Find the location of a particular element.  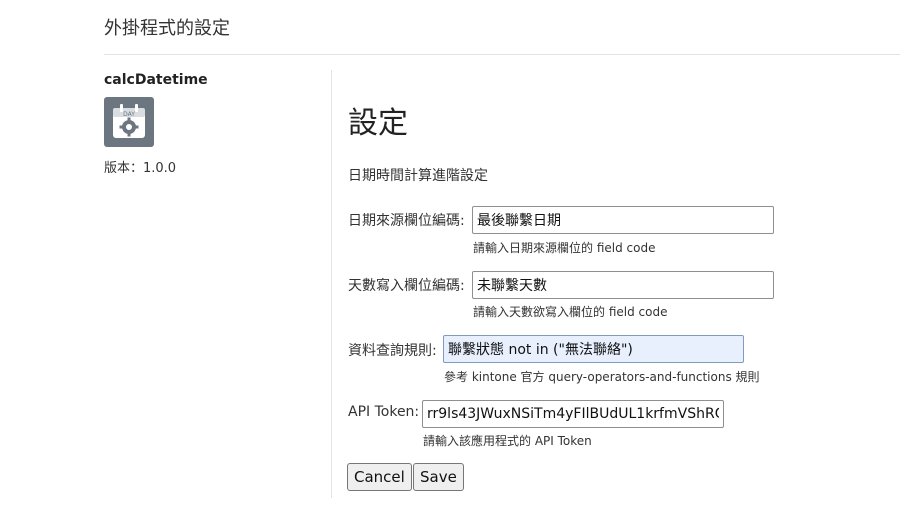

date-source-field-label: 日期來源欄位編碼: is located at coordinates (406, 221).